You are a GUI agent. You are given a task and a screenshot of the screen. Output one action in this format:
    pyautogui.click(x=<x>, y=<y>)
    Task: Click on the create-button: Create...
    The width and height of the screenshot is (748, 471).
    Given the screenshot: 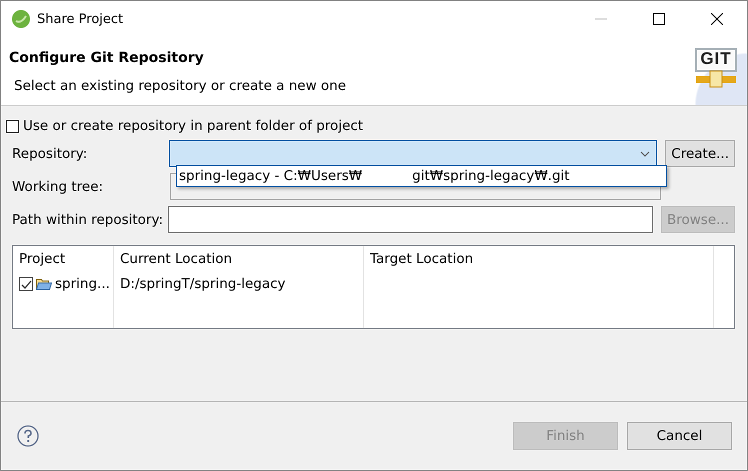 What is the action you would take?
    pyautogui.click(x=700, y=153)
    